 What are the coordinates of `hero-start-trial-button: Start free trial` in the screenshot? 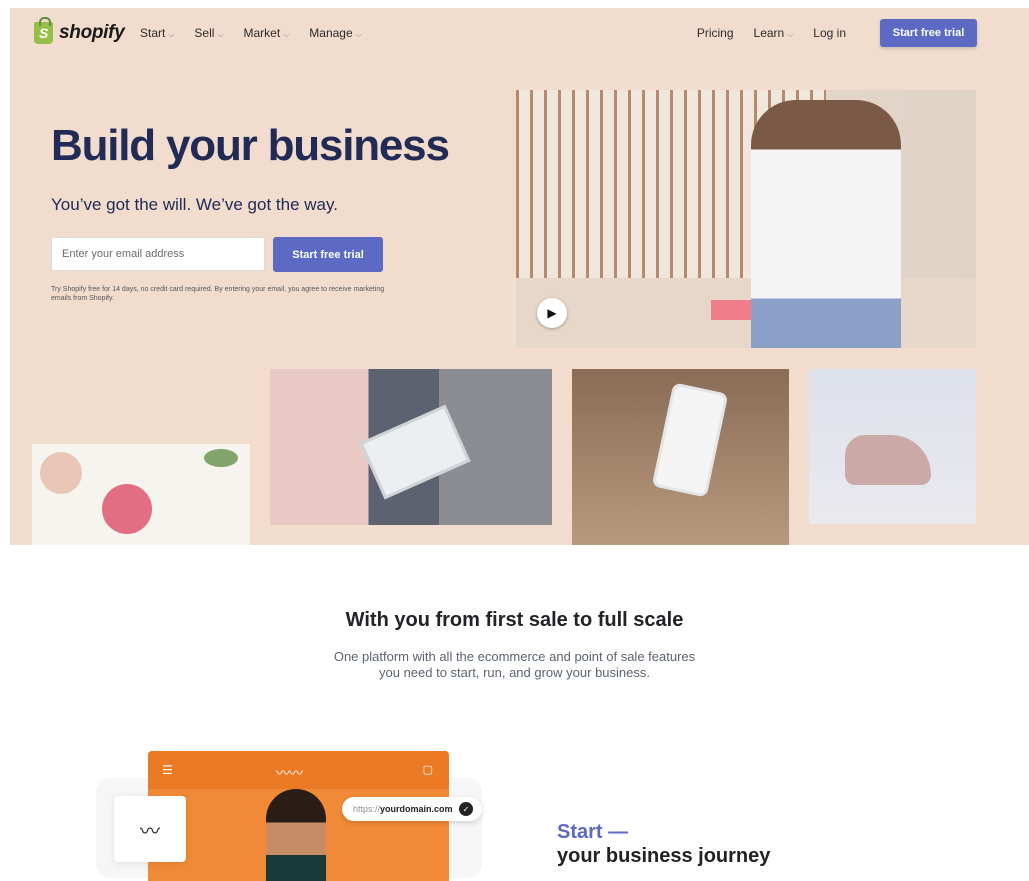 It's located at (328, 254).